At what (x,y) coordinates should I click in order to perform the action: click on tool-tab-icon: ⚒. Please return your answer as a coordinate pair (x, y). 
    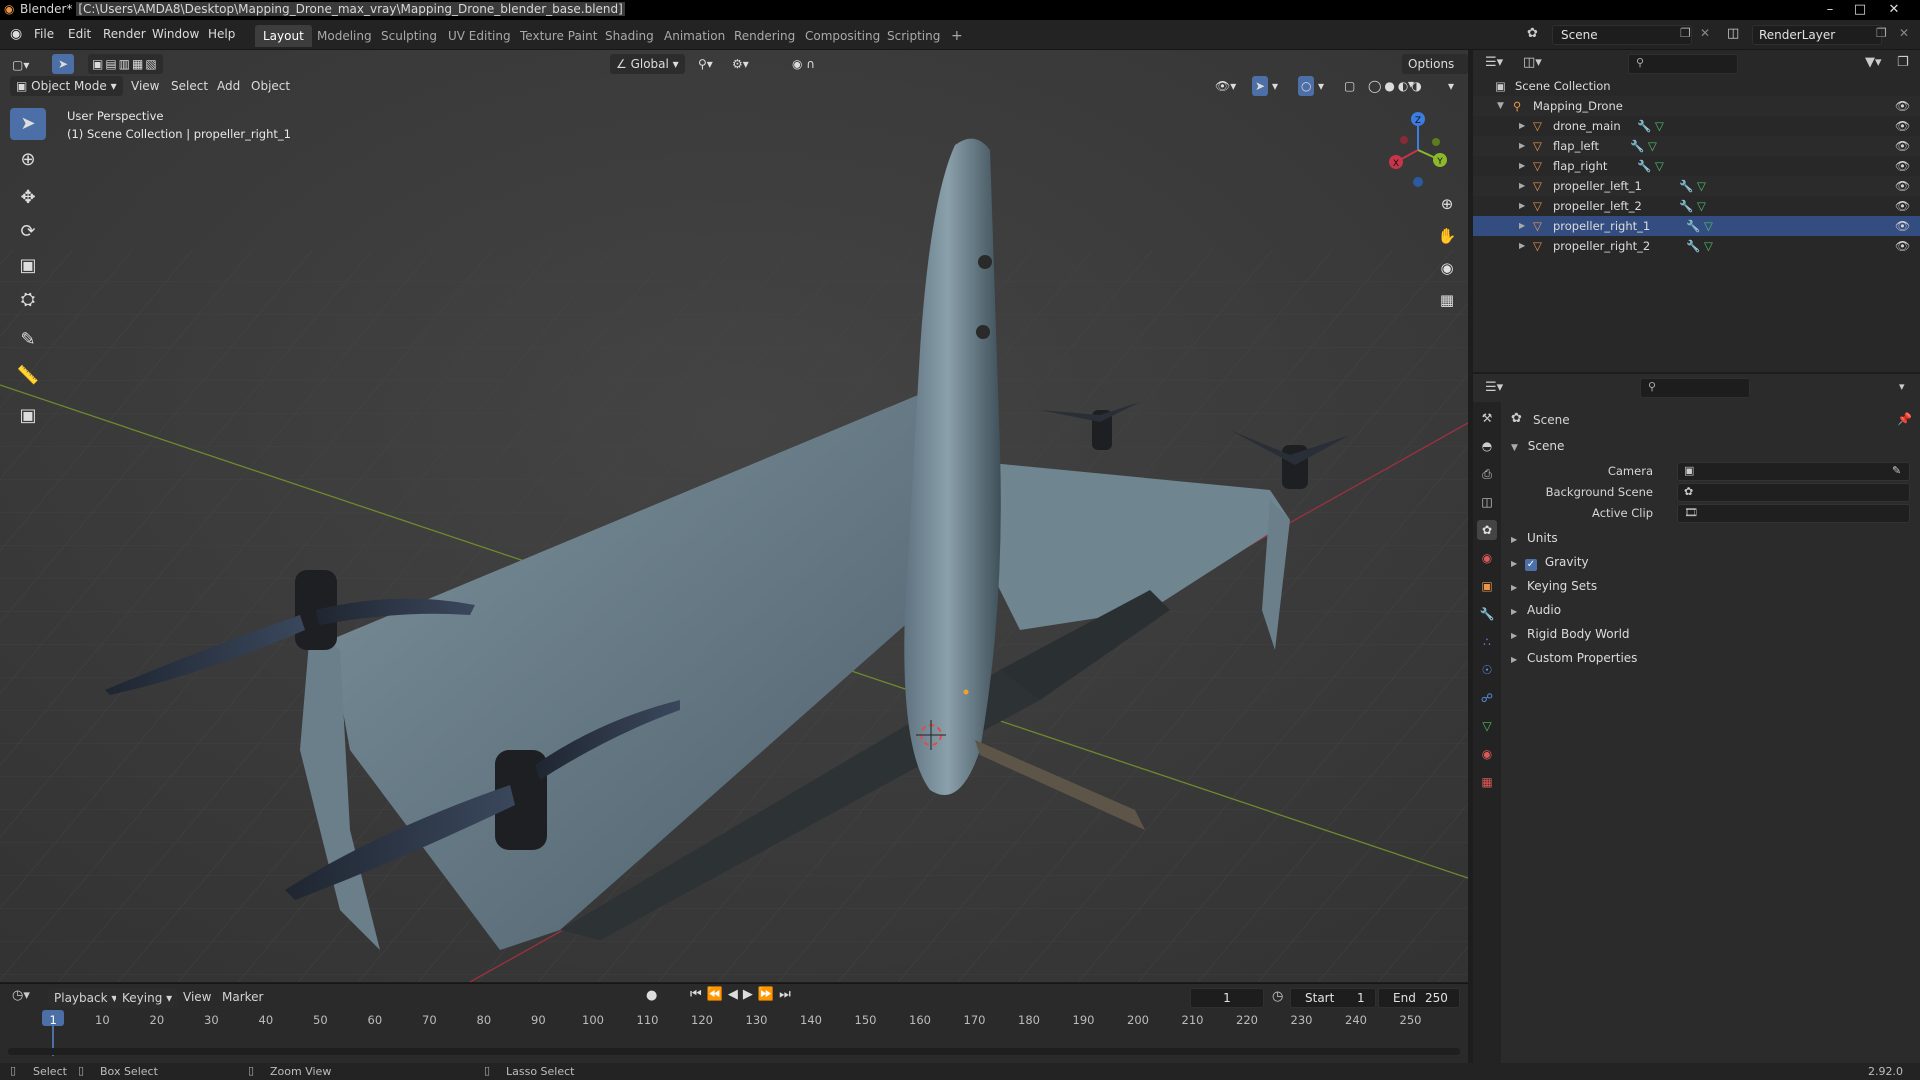
    Looking at the image, I should click on (1487, 418).